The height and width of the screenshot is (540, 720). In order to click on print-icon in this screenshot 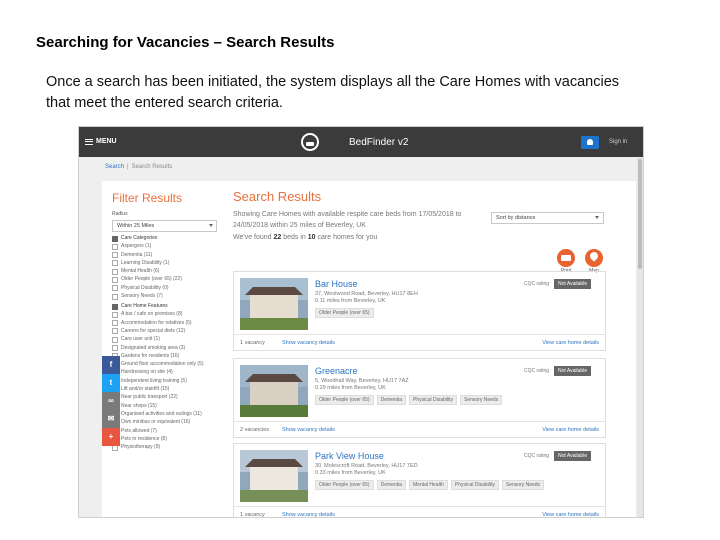, I will do `click(566, 258)`.